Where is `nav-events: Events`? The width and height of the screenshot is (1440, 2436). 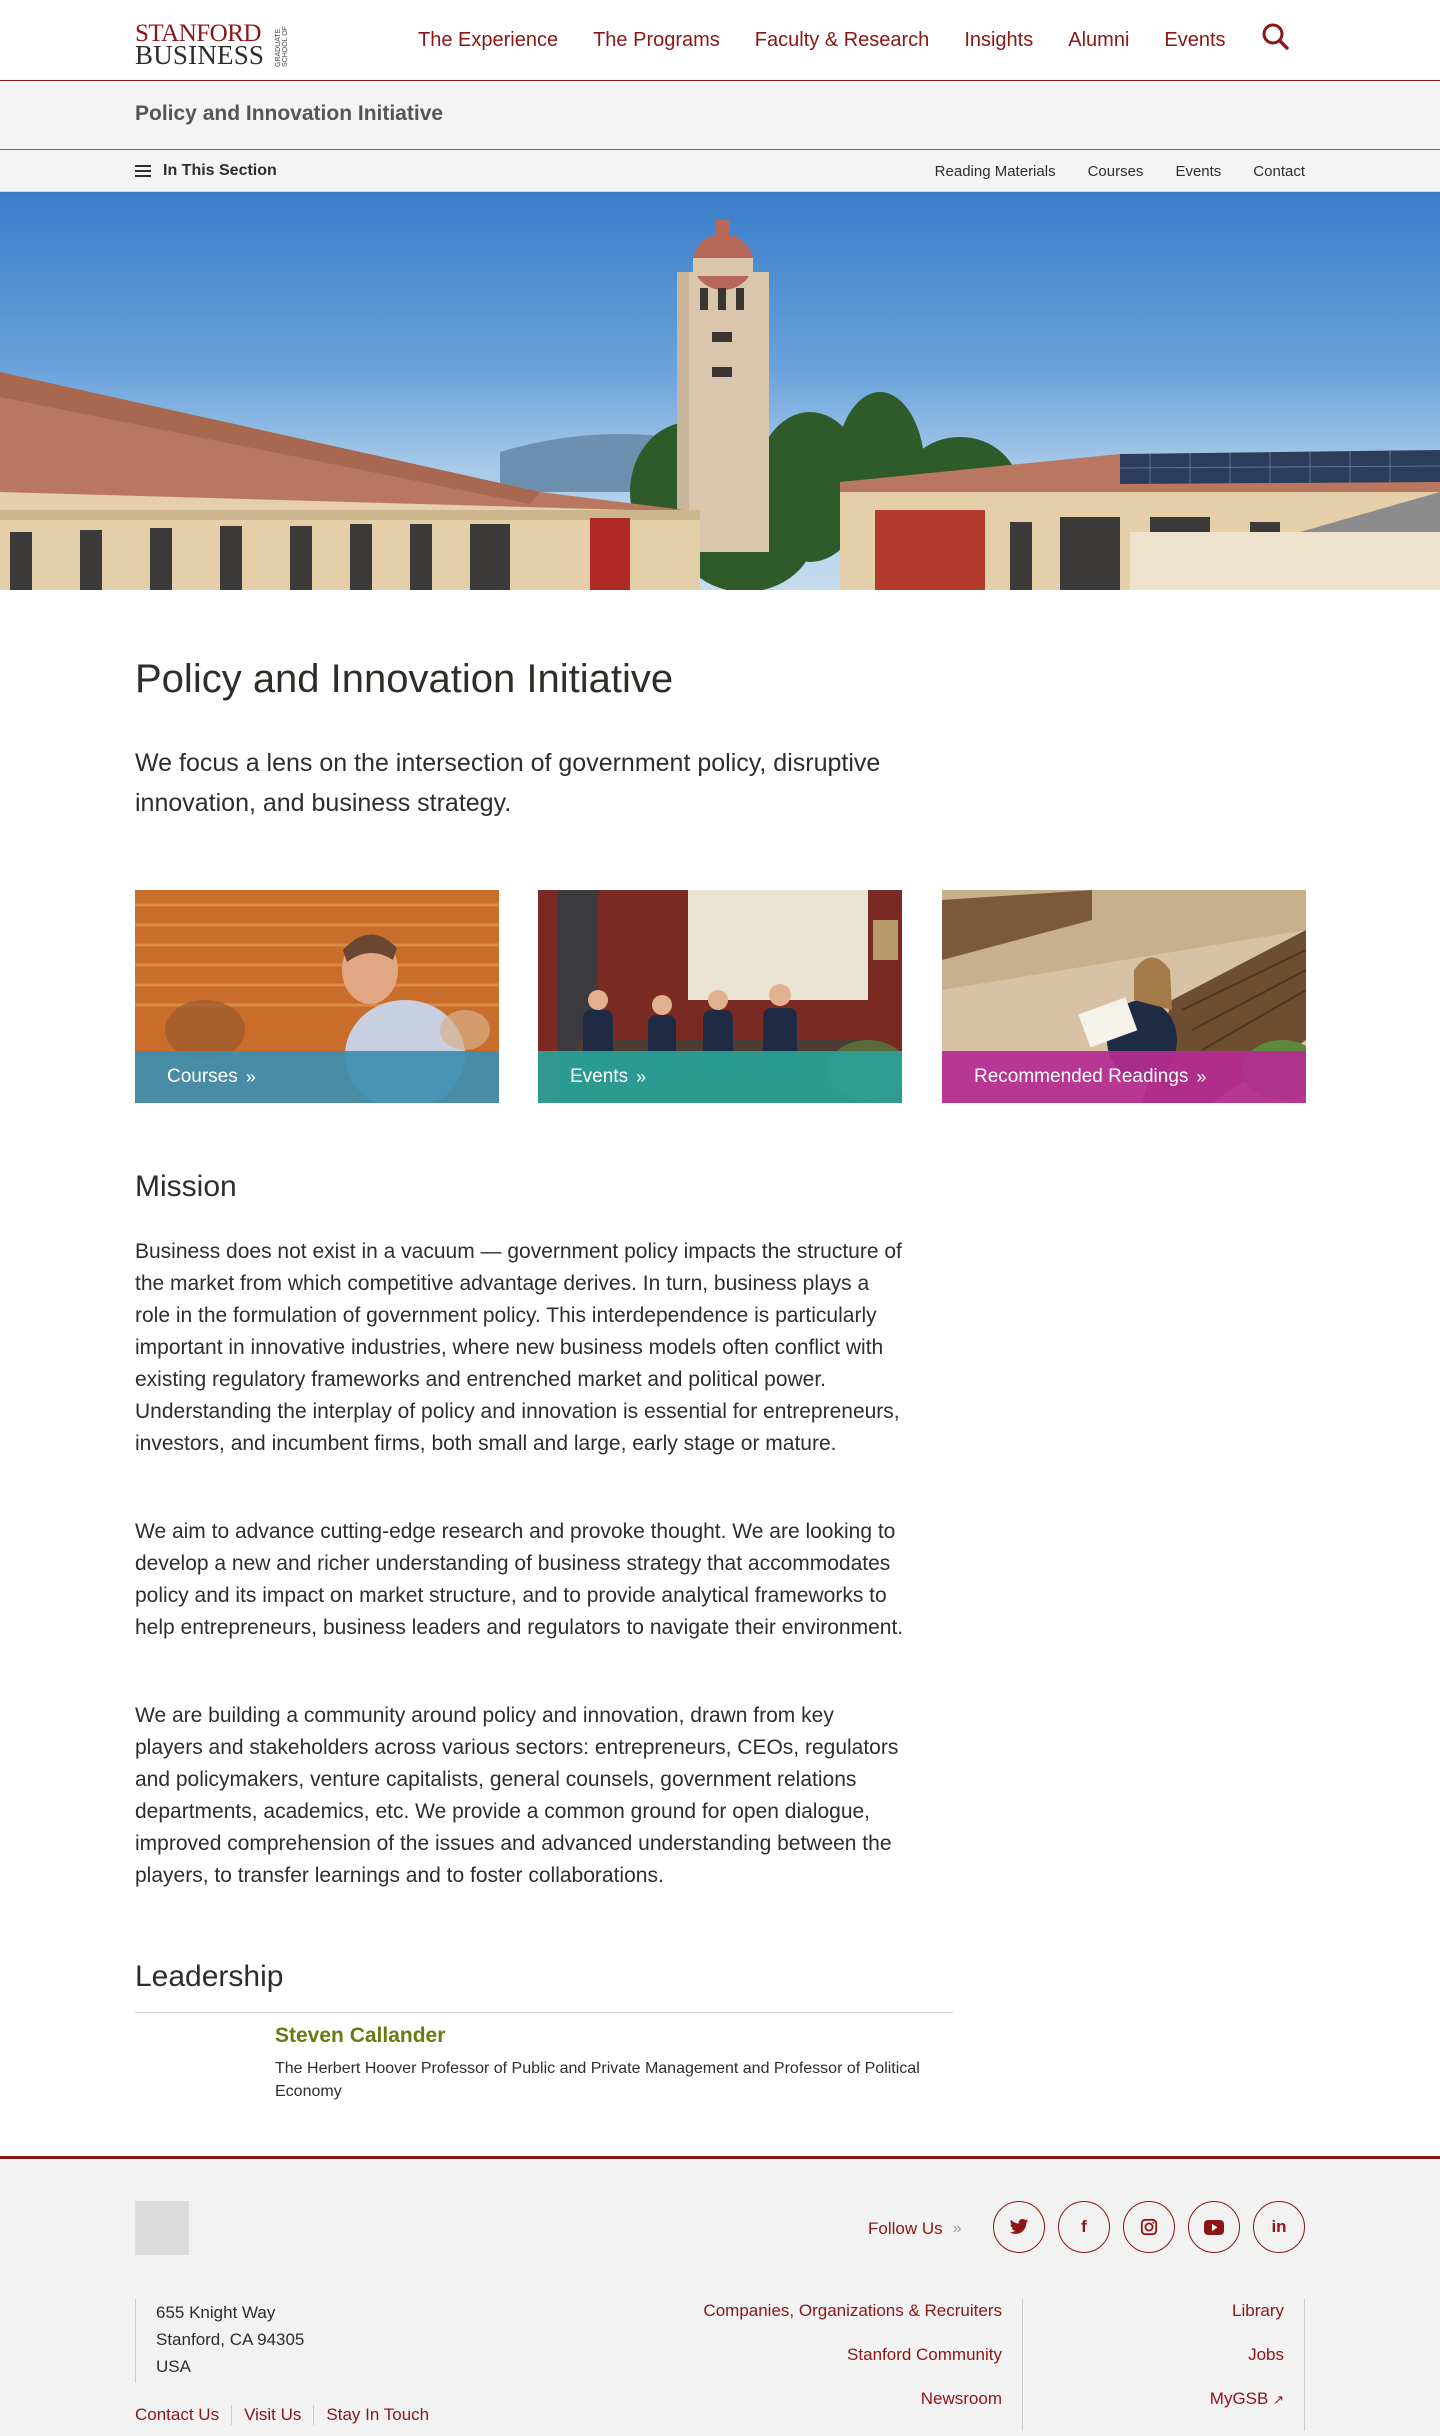 nav-events: Events is located at coordinates (1194, 40).